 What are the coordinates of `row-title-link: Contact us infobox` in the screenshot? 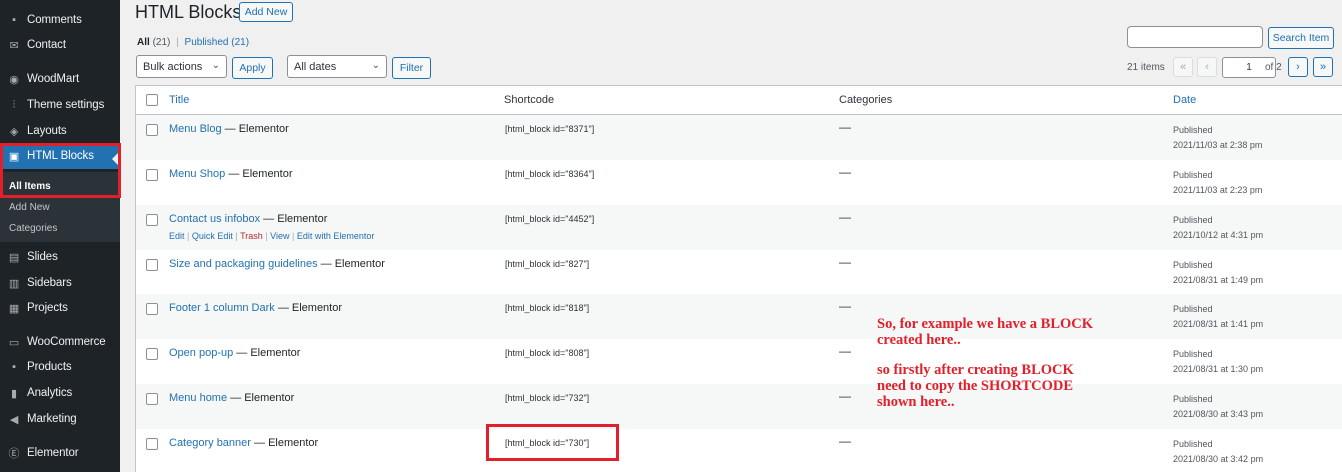 It's located at (214, 219).